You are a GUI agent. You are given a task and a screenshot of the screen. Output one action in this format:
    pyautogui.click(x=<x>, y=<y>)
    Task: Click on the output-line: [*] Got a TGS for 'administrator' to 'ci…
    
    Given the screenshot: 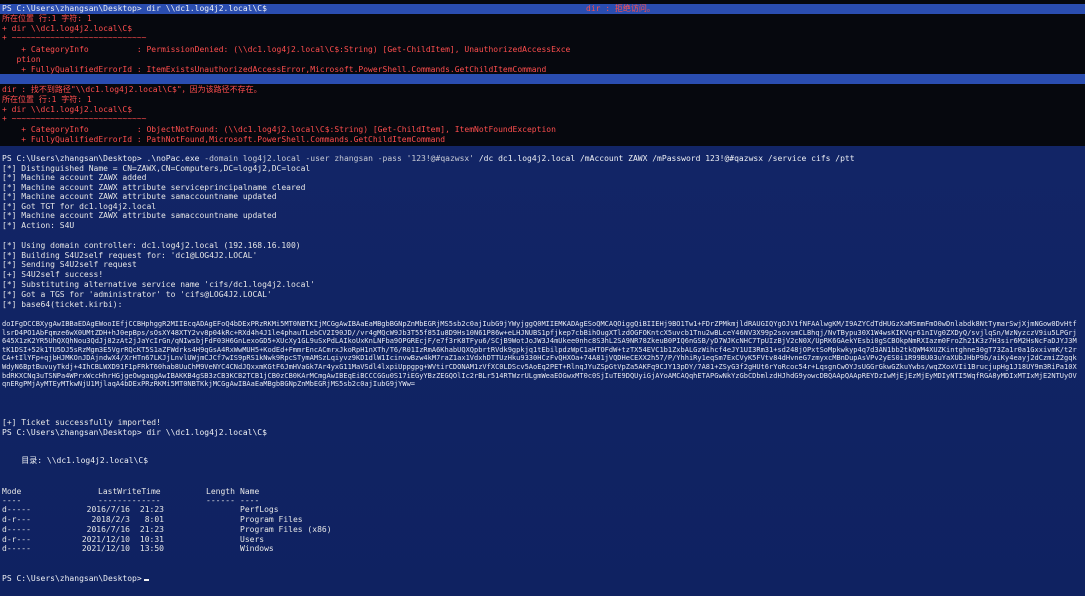 What is the action you would take?
    pyautogui.click(x=137, y=294)
    